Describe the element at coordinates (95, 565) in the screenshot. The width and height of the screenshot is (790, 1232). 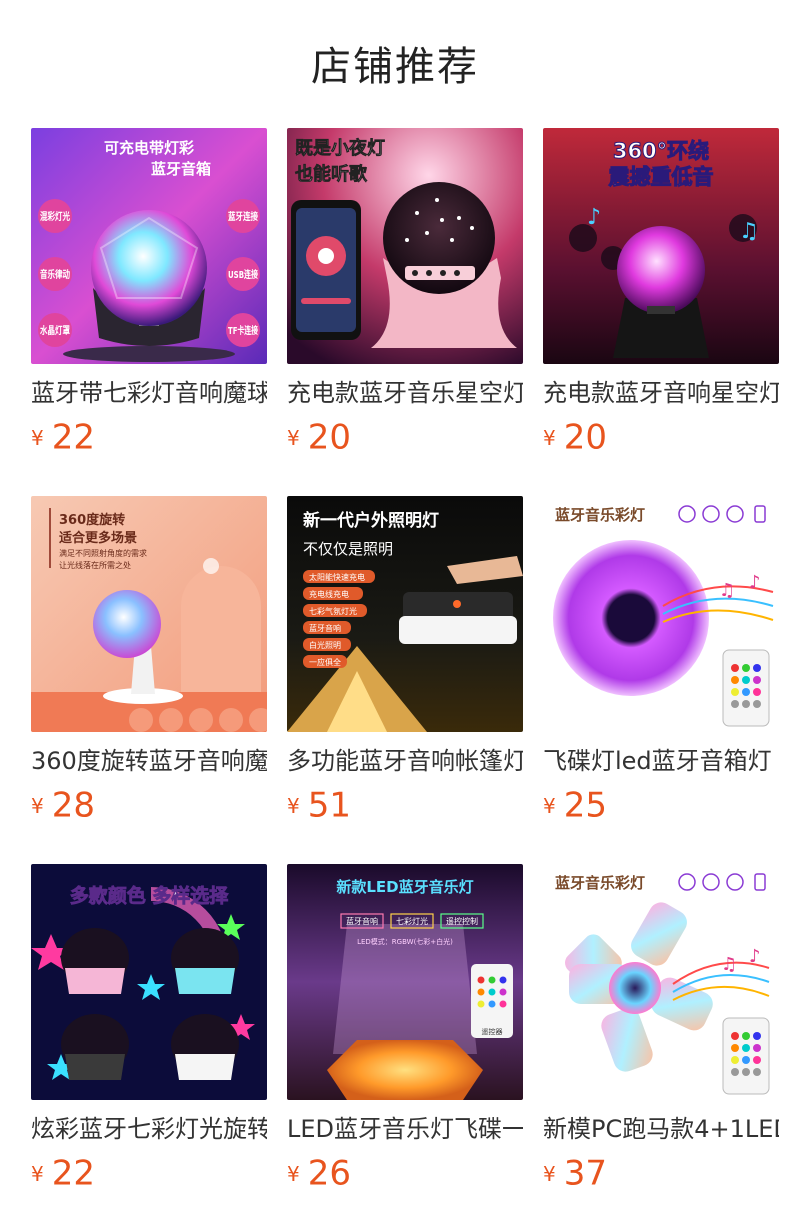
I see `overlay-text: 让光线落在所需之处` at that location.